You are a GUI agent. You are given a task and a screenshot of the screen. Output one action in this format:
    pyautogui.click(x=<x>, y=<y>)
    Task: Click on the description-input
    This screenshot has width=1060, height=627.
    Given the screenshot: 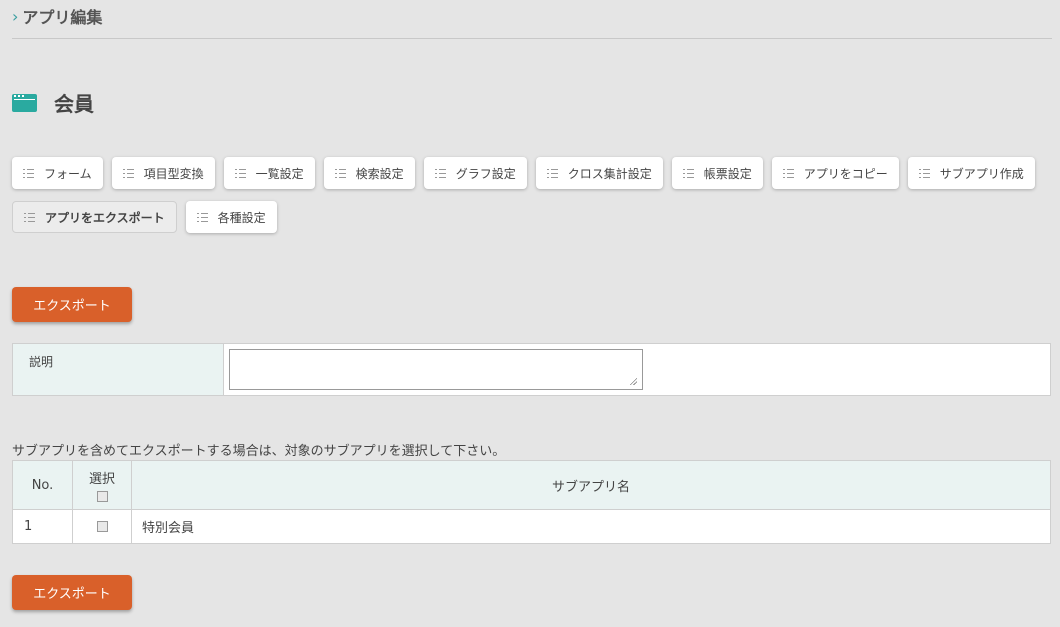 What is the action you would take?
    pyautogui.click(x=436, y=369)
    